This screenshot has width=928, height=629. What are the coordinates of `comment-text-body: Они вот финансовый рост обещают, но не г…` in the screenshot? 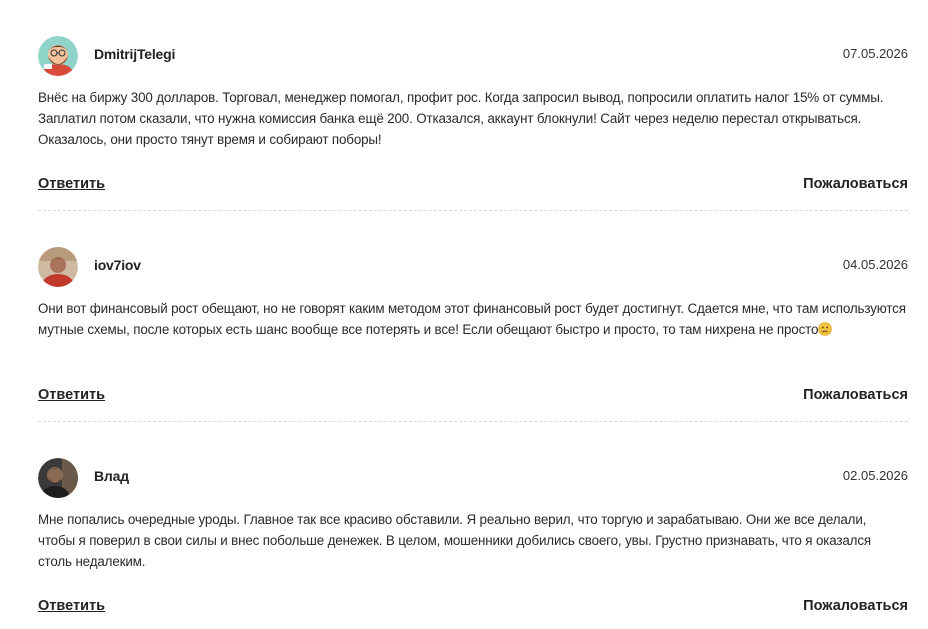 It's located at (472, 319).